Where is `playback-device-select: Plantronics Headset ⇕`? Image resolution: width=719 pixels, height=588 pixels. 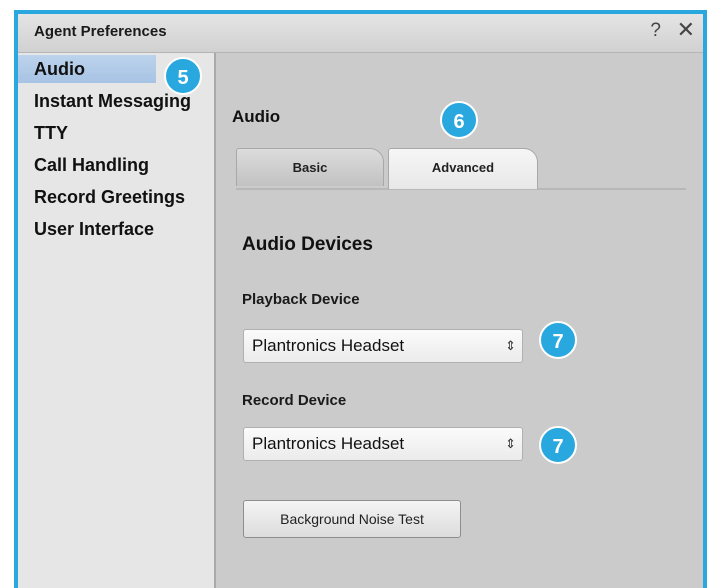
playback-device-select: Plantronics Headset ⇕ is located at coordinates (383, 346).